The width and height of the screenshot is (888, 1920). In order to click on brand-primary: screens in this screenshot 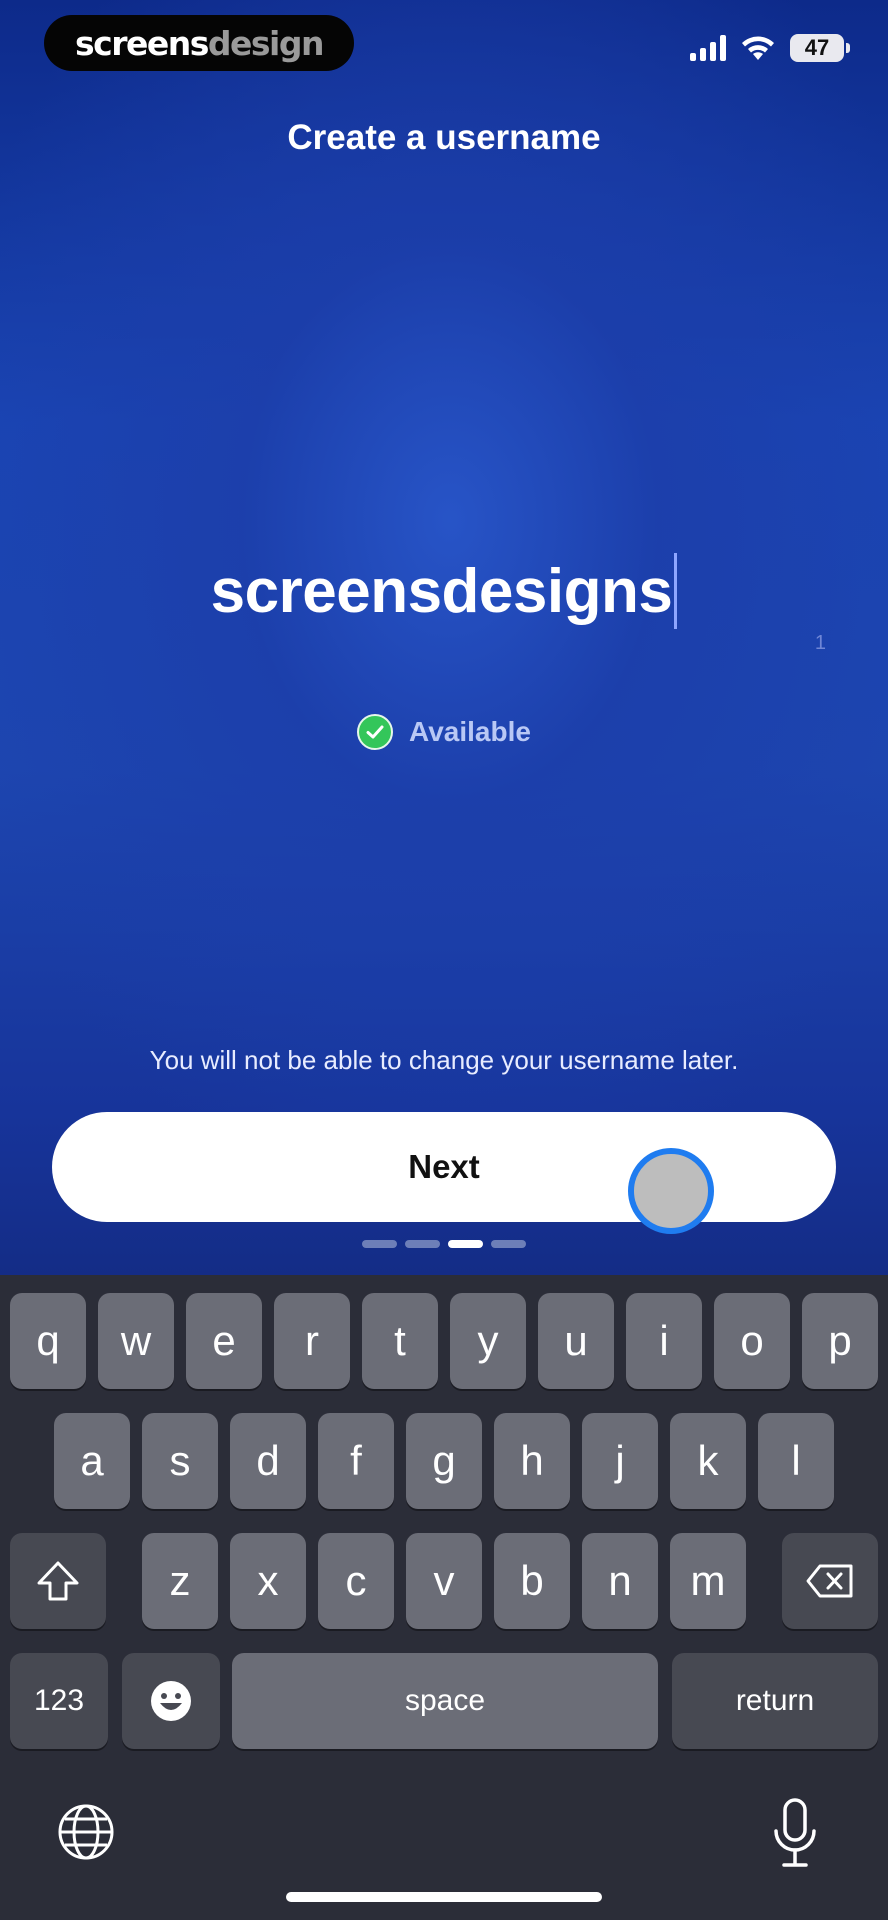, I will do `click(142, 43)`.